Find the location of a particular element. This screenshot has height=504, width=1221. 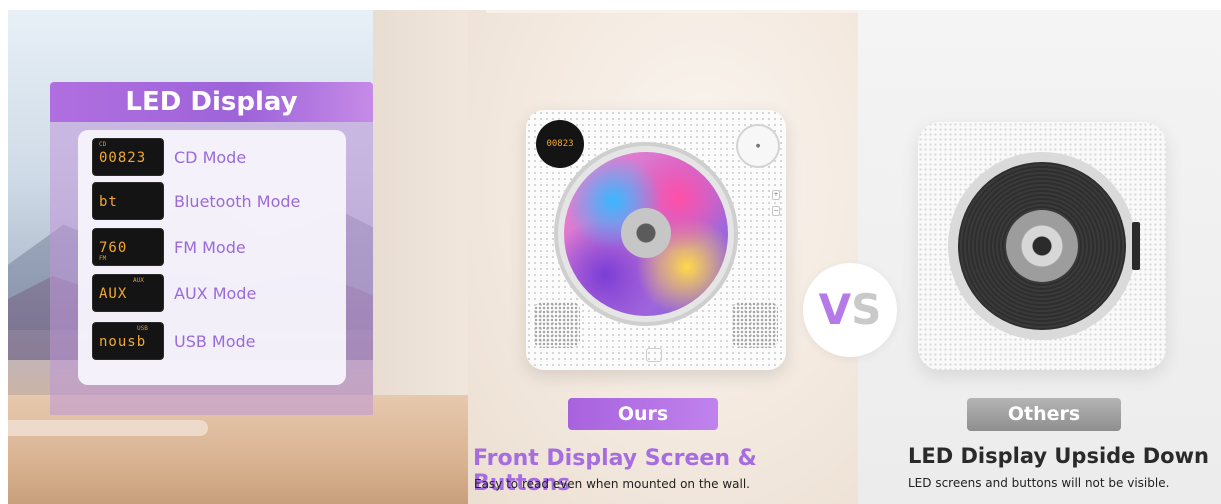

volume-down-icon: − is located at coordinates (776, 211).